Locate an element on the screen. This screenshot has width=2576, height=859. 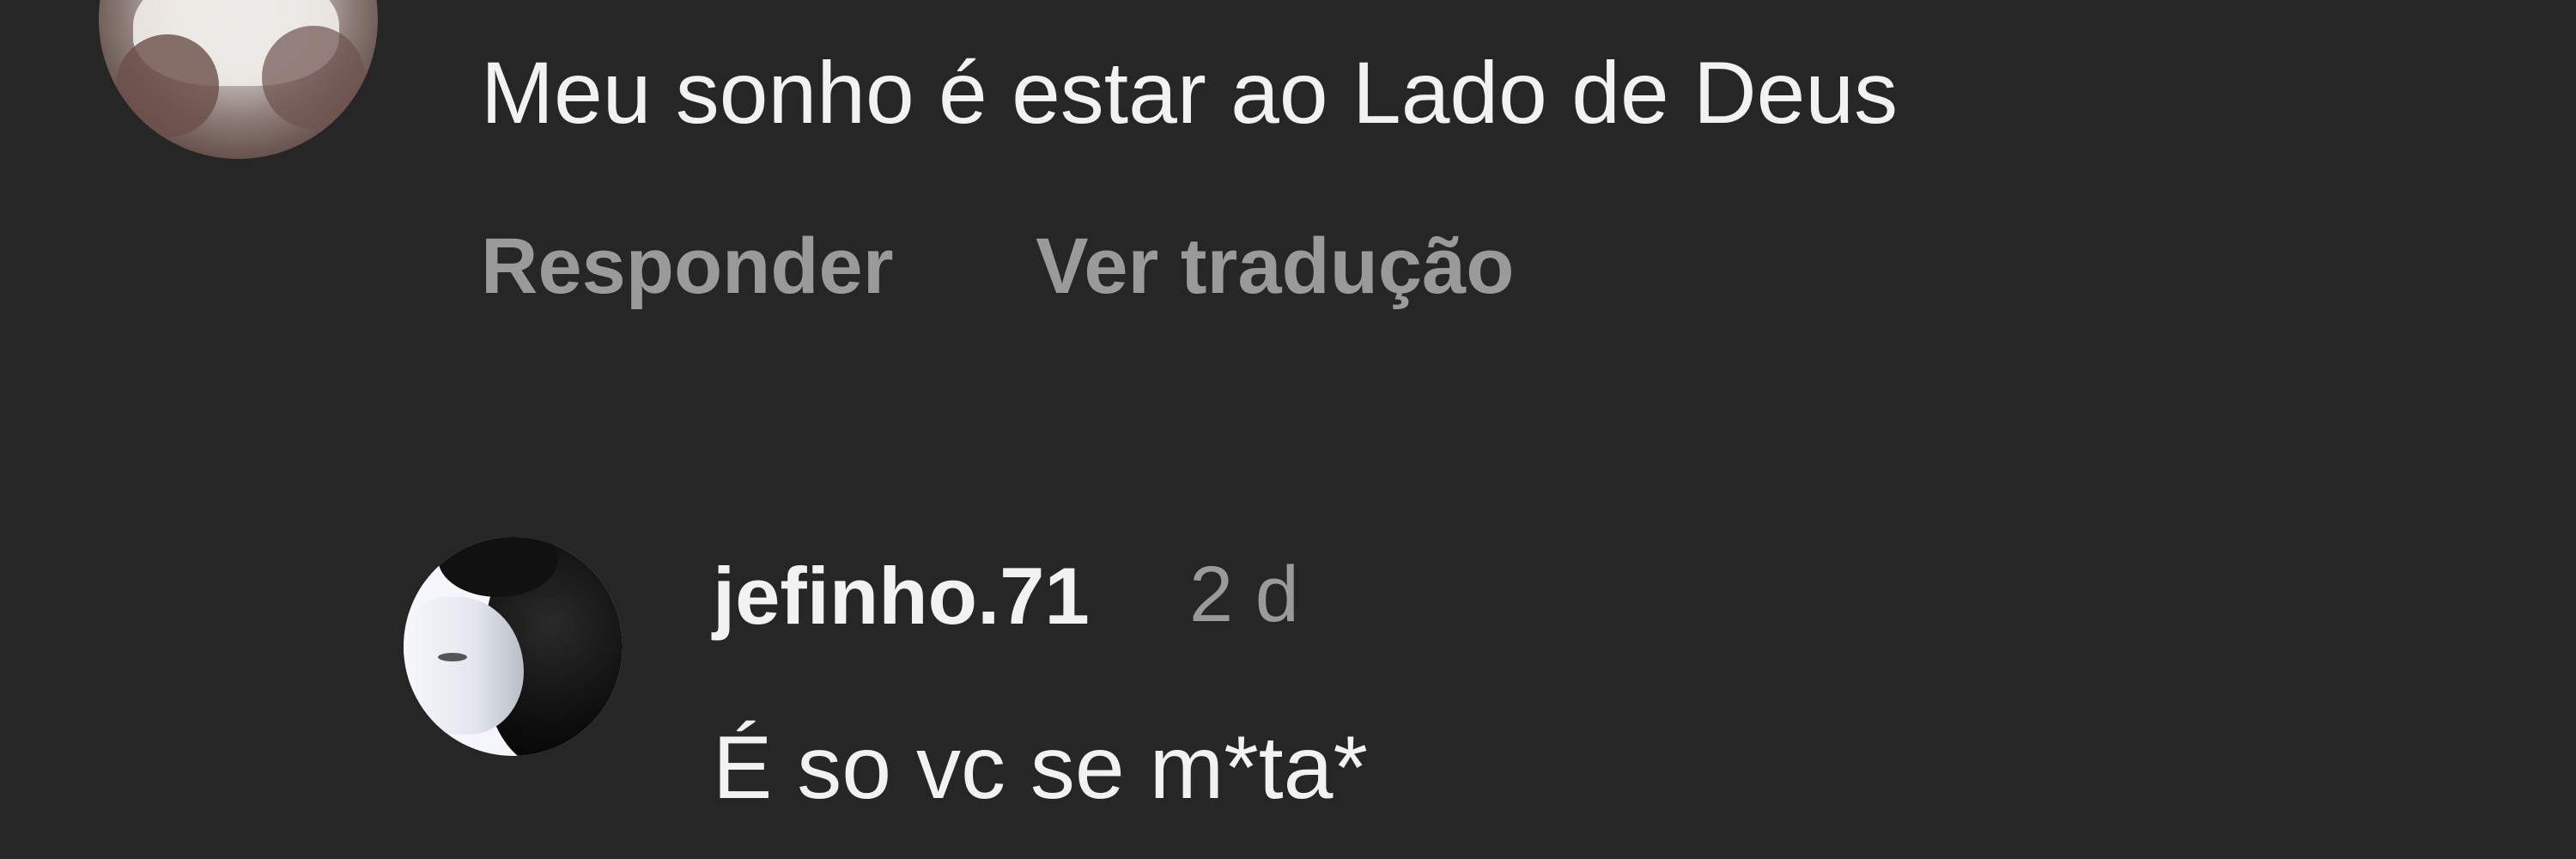
comment-actions: Responder Ver tradução is located at coordinates (998, 267).